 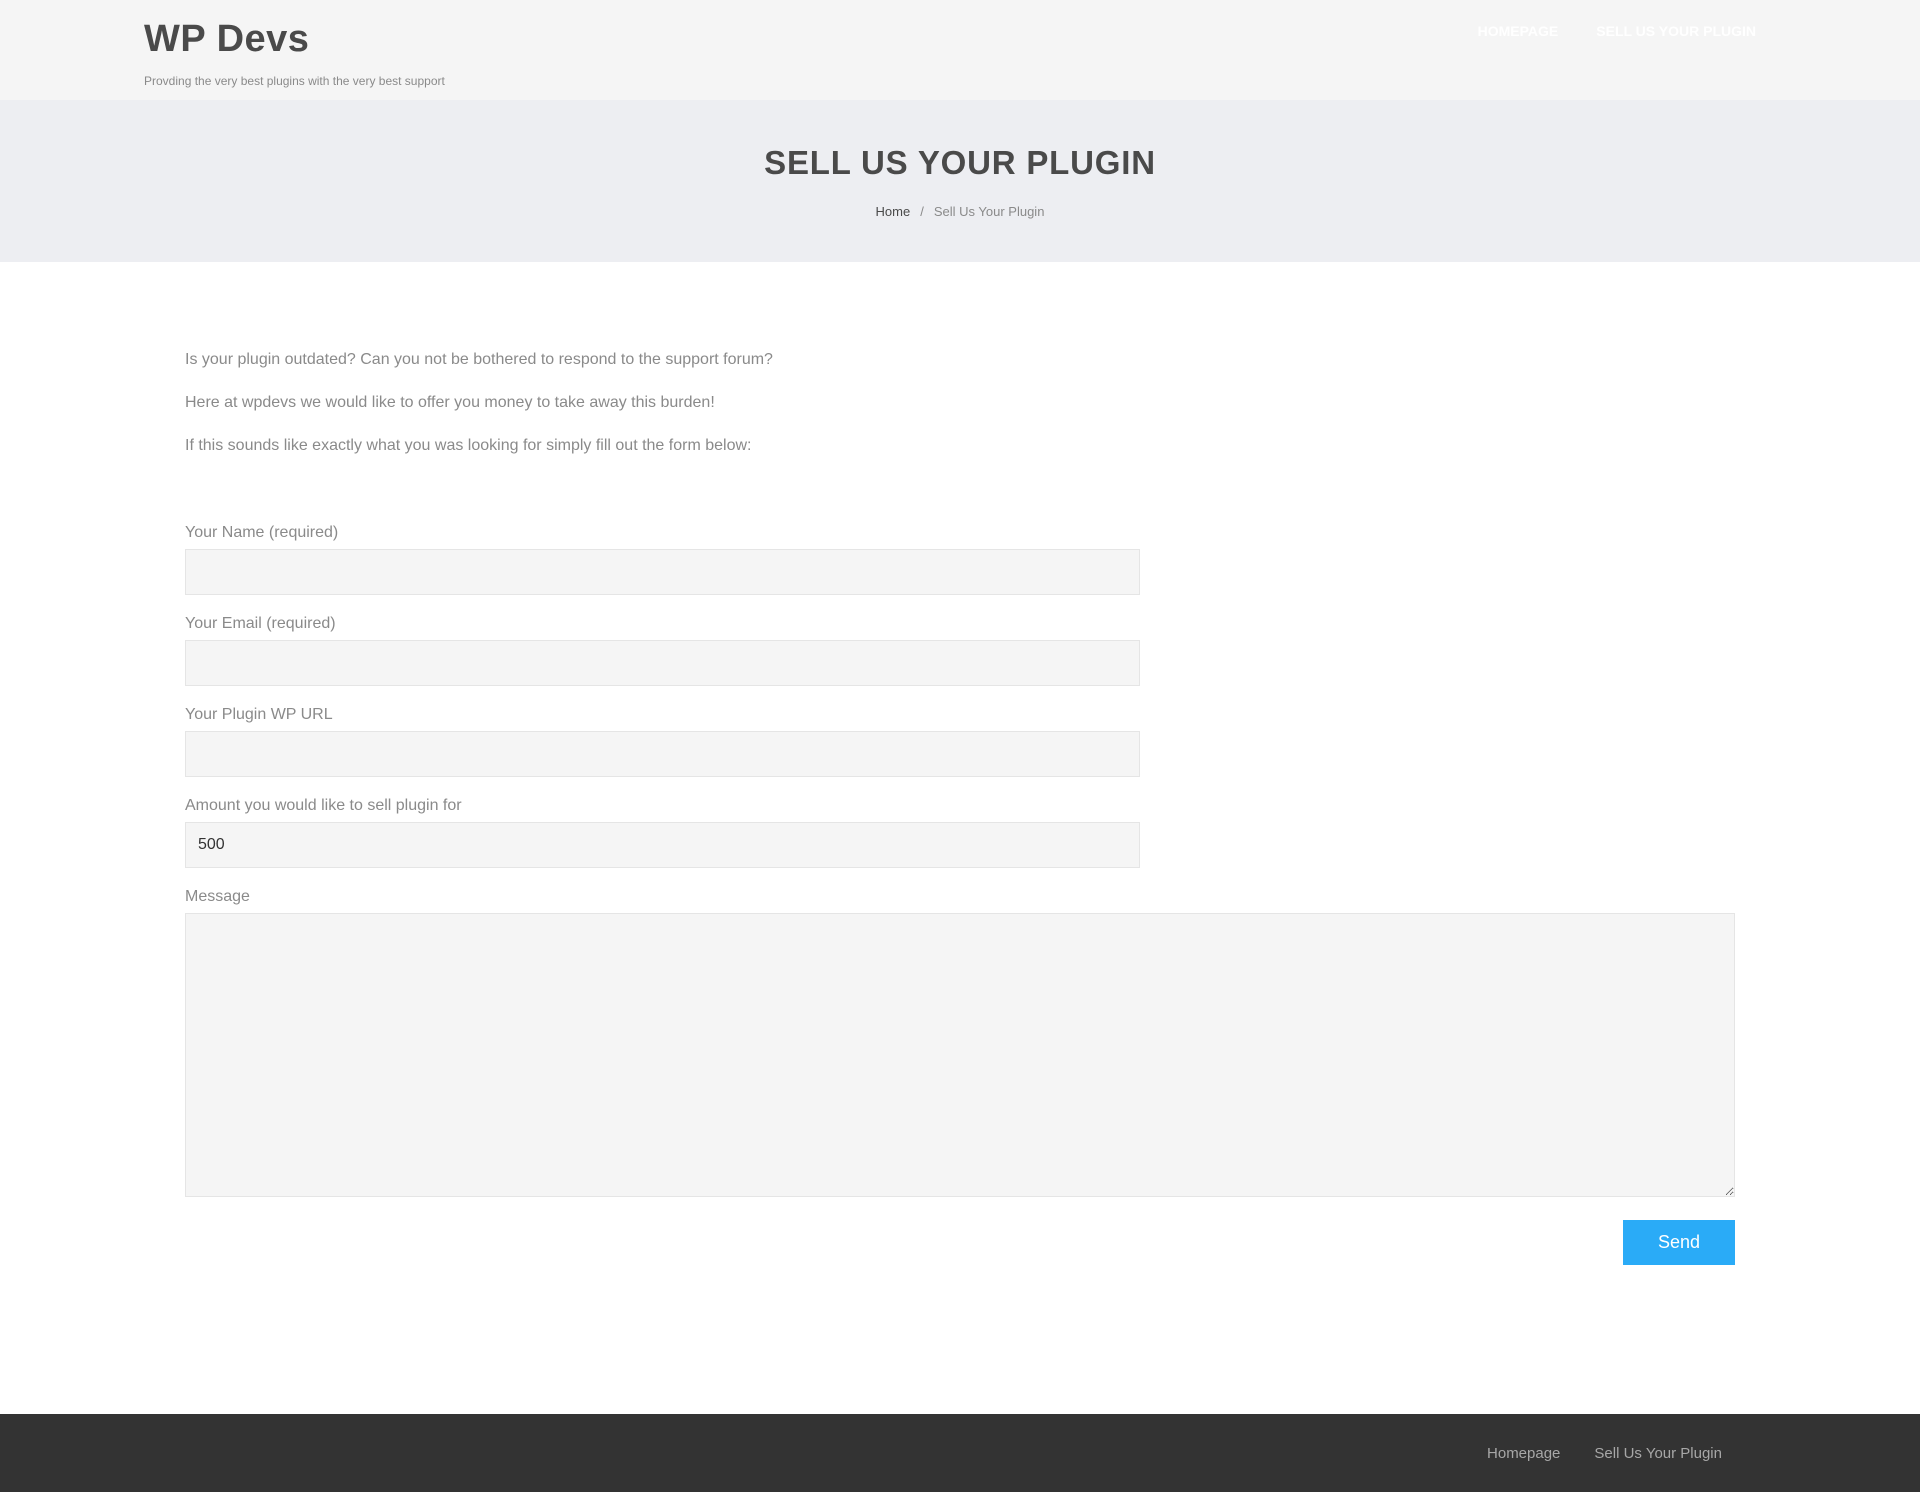 I want to click on email-field, so click(x=662, y=663).